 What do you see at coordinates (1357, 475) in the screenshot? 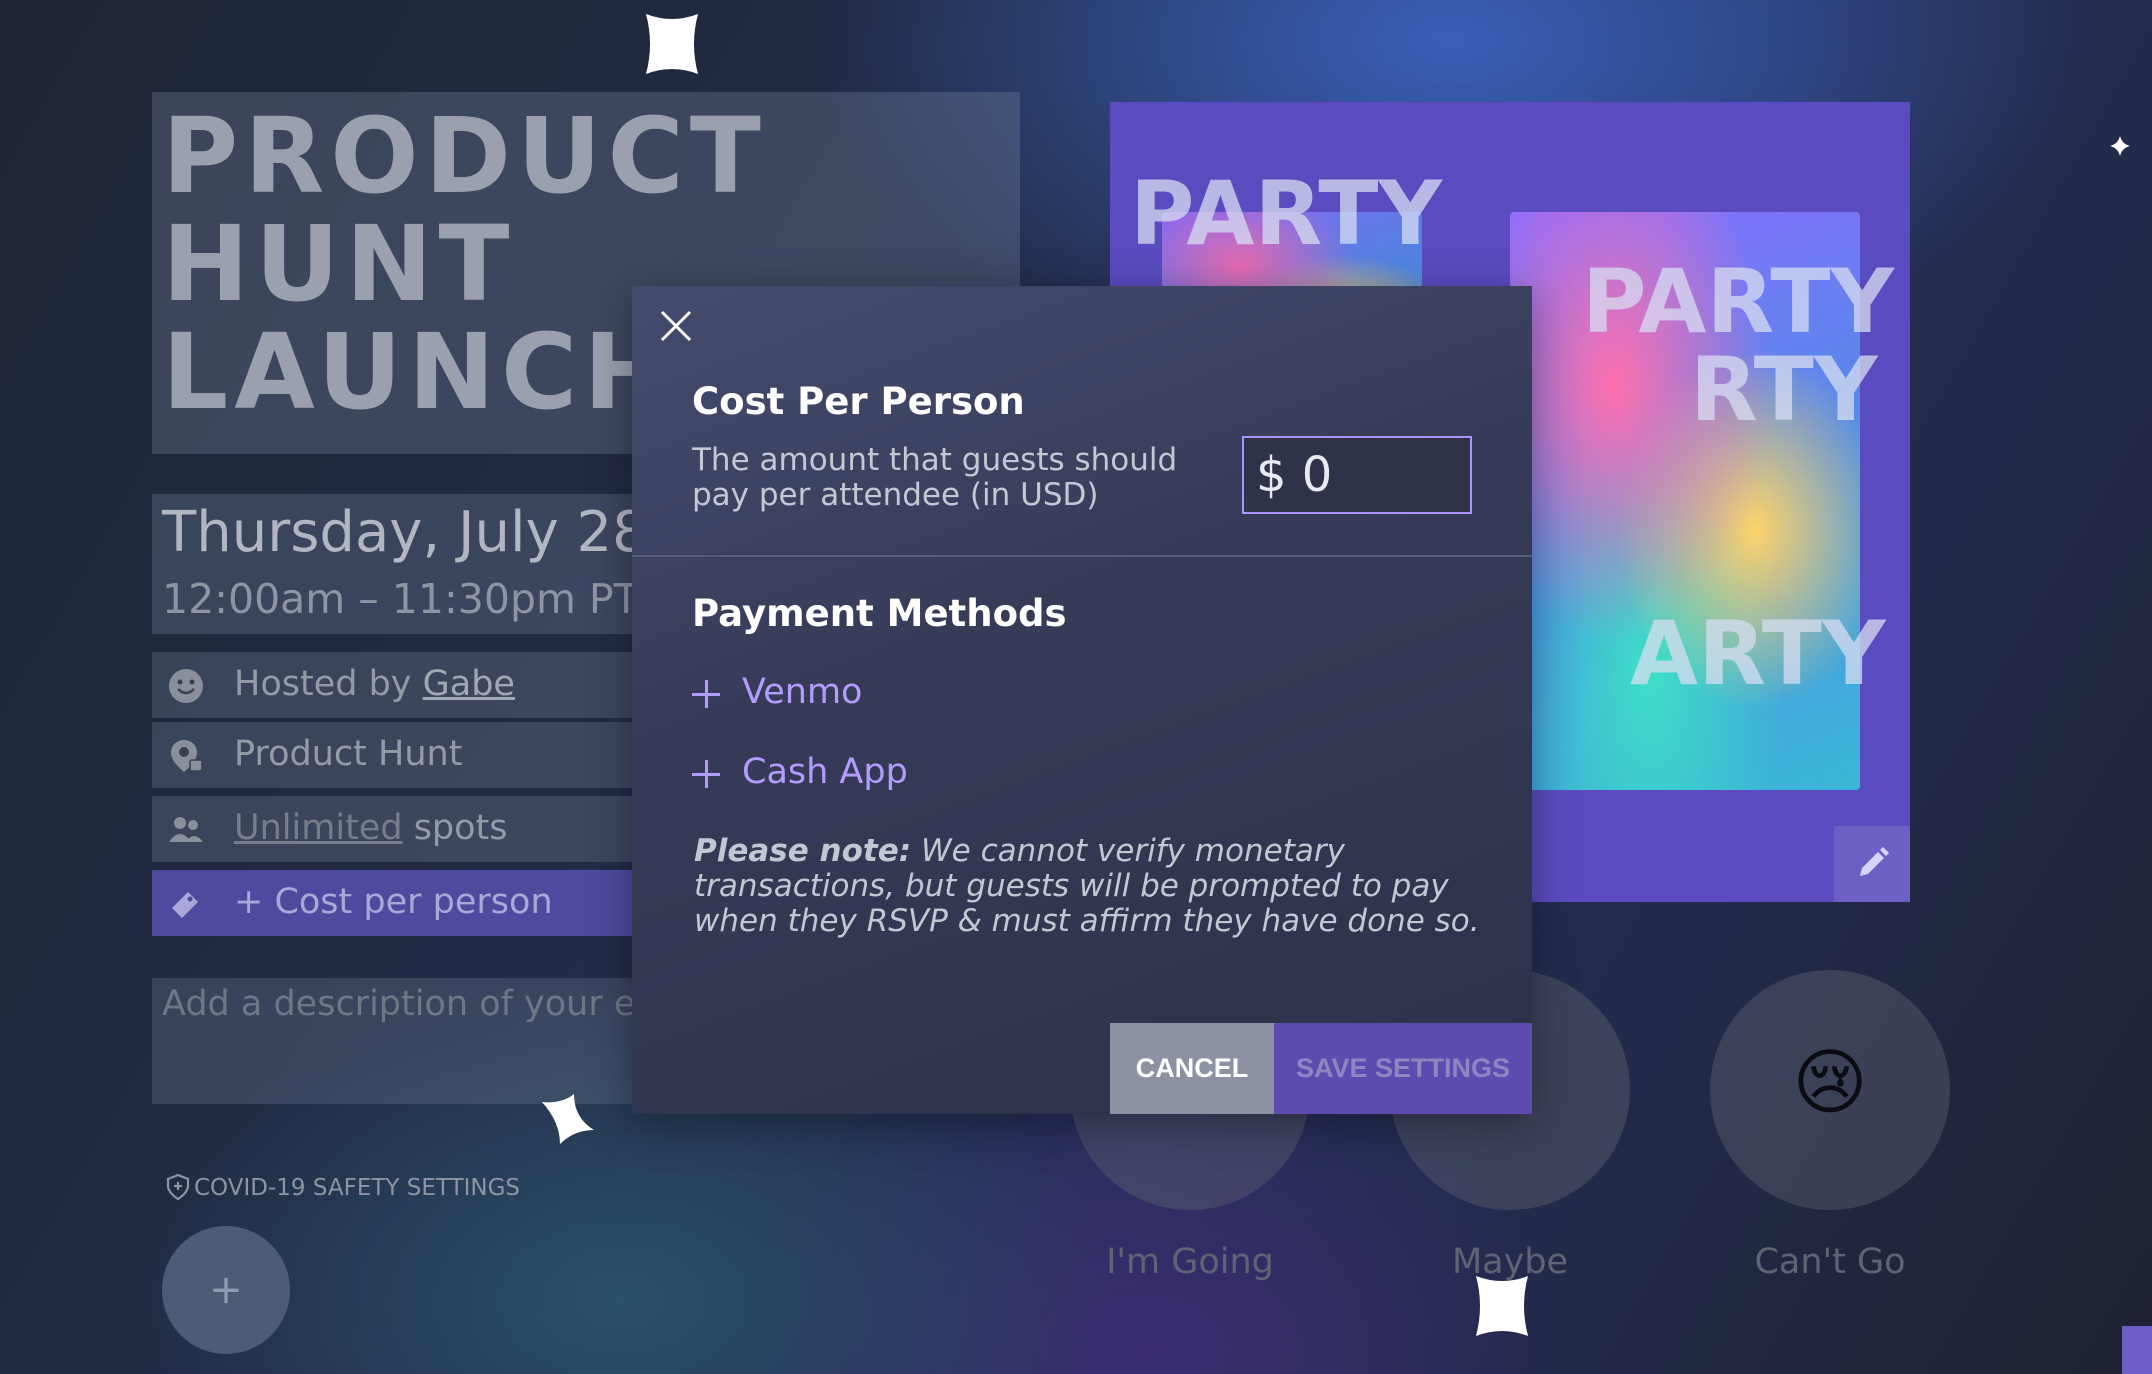
I see `cost-input` at bounding box center [1357, 475].